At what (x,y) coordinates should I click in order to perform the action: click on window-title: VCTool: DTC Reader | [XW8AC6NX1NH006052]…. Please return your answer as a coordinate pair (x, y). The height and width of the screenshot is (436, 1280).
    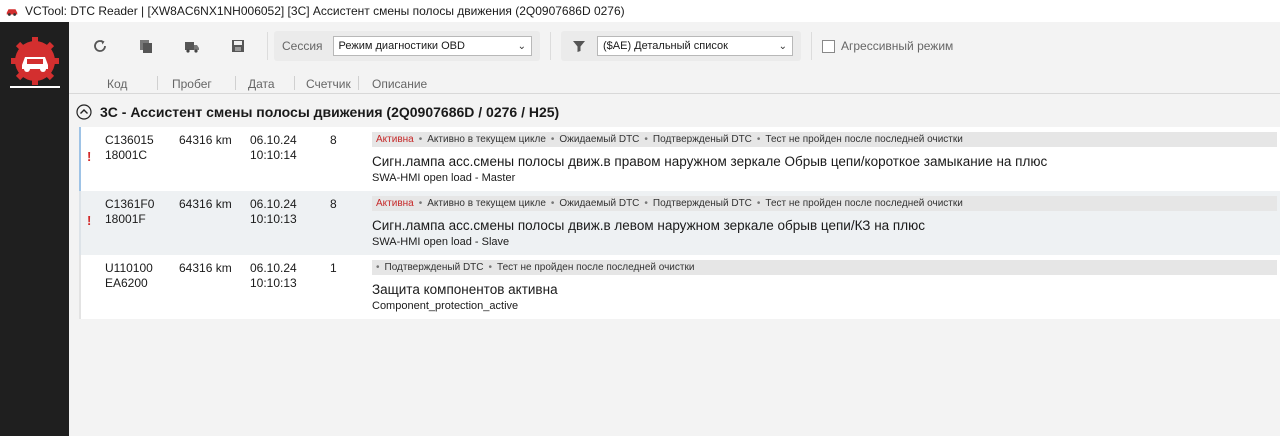
    Looking at the image, I should click on (325, 11).